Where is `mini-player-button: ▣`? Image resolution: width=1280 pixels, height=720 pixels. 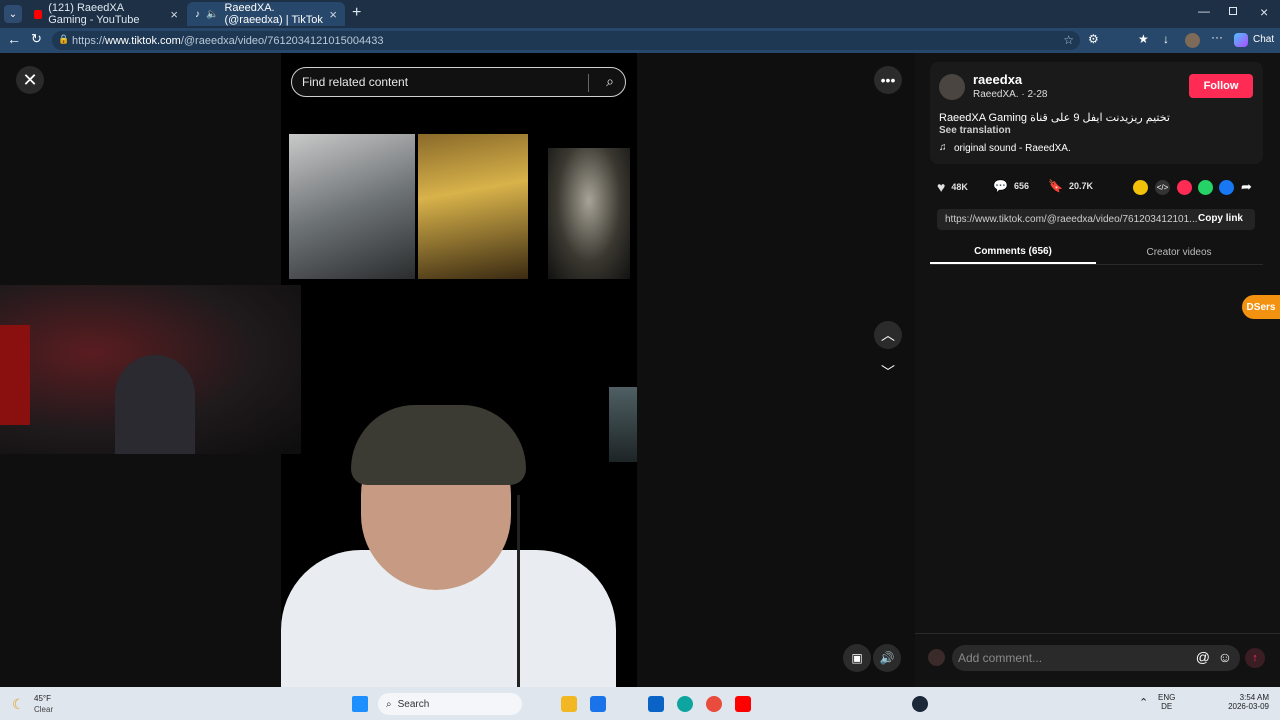
mini-player-button: ▣ is located at coordinates (857, 658).